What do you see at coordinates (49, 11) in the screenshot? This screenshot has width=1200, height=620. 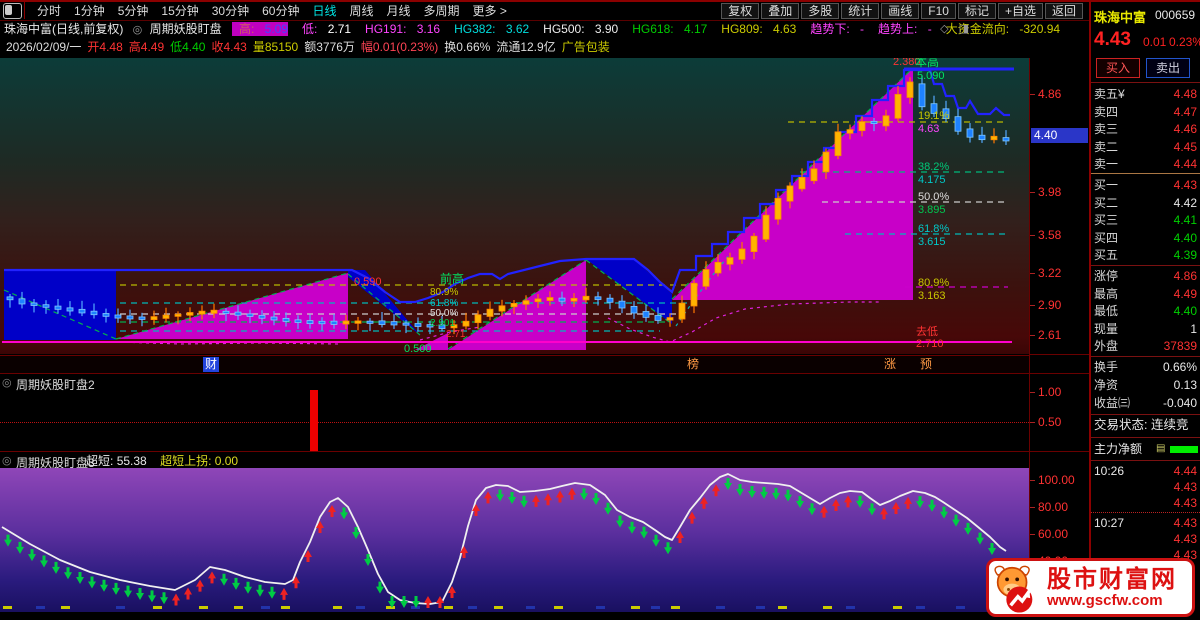 I see `menu-item-分时: 分时` at bounding box center [49, 11].